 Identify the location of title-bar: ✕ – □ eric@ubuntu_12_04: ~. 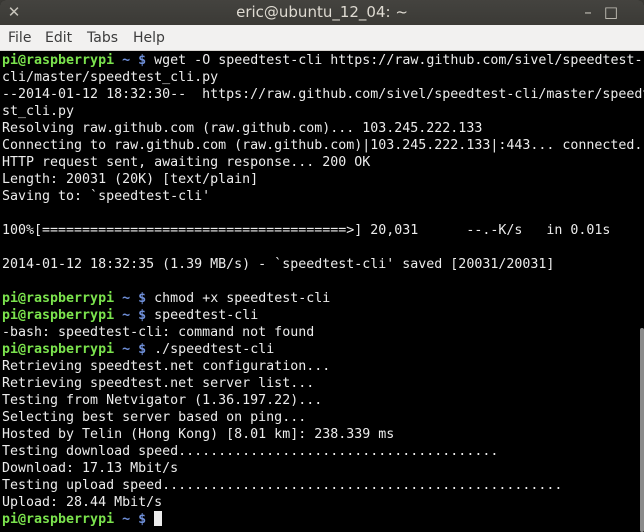
(322, 12).